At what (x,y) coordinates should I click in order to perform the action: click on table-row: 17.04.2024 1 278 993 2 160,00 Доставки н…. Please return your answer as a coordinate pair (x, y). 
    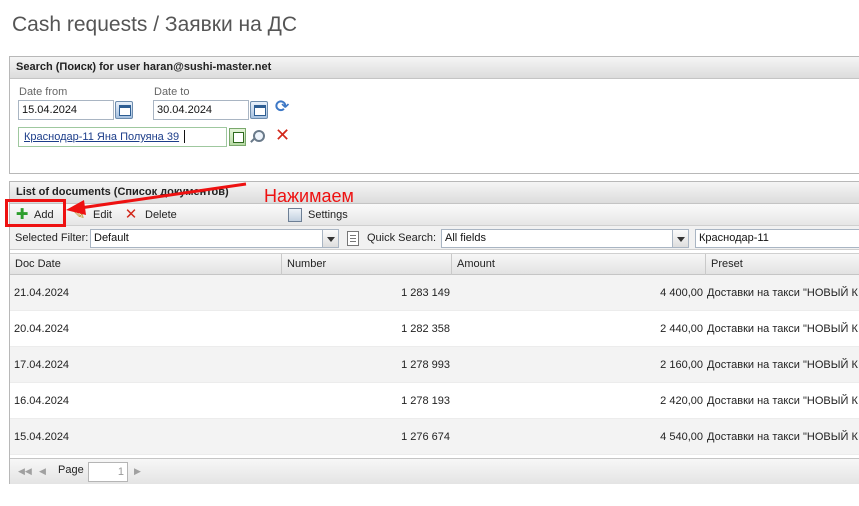
    Looking at the image, I should click on (434, 365).